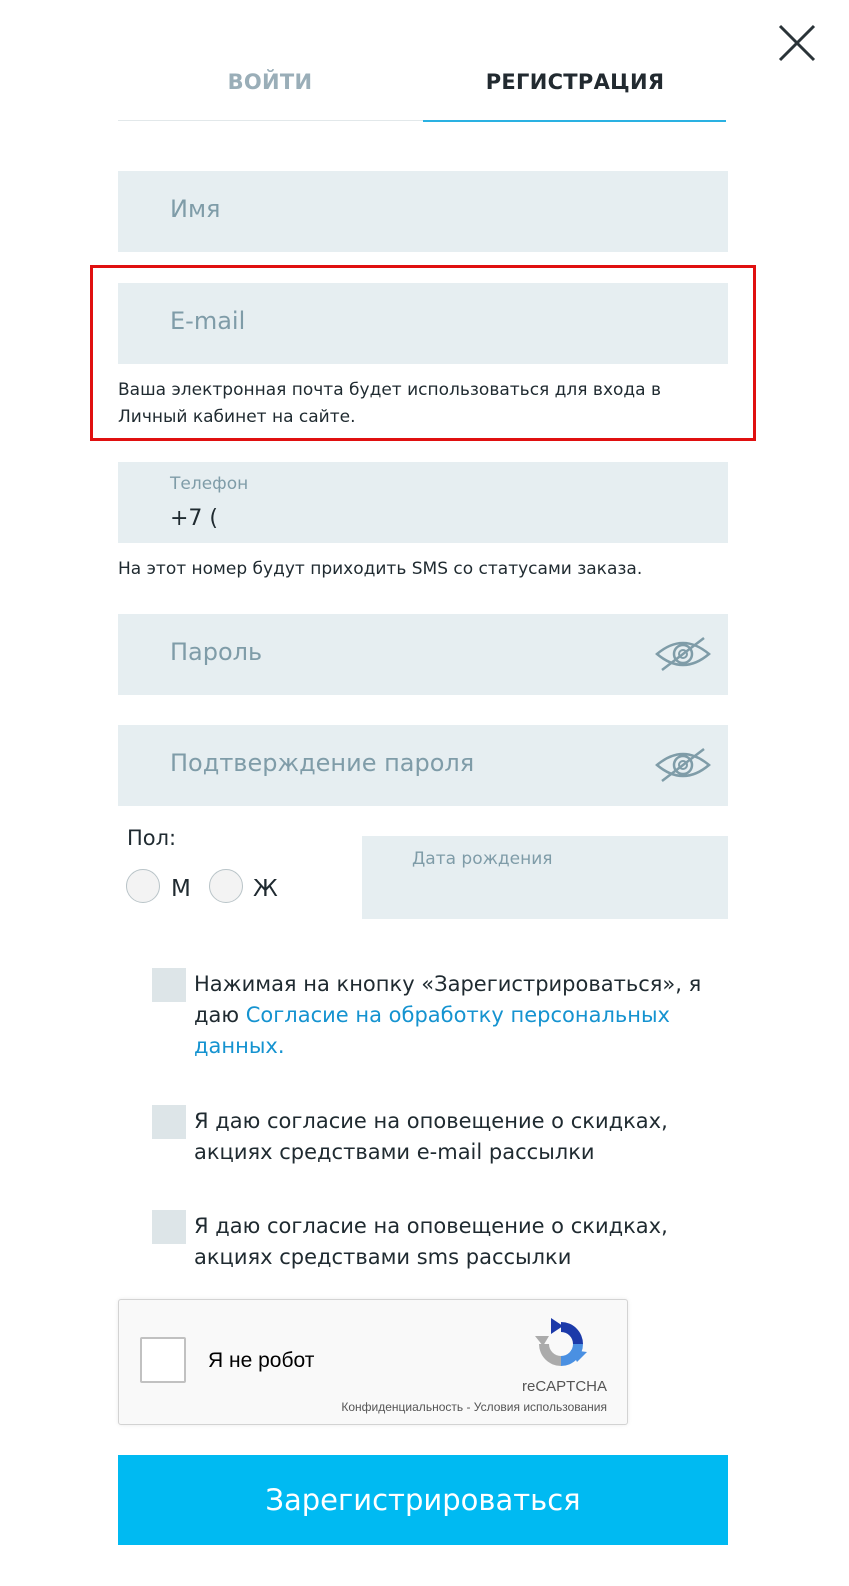 This screenshot has width=849, height=1586. I want to click on password-confirm-field: Подтверждение пароля, so click(423, 765).